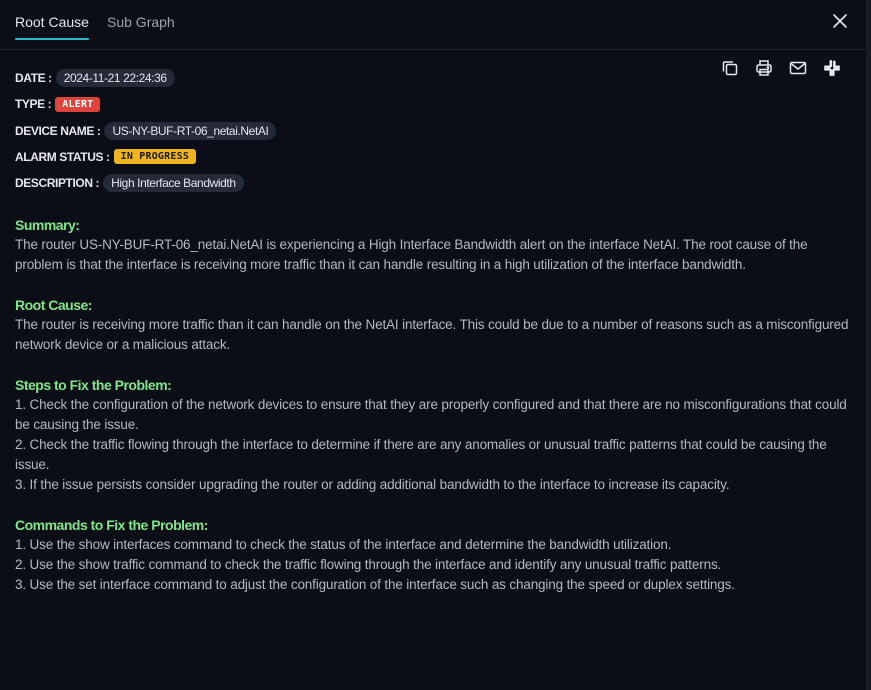 This screenshot has width=871, height=690. What do you see at coordinates (433, 25) in the screenshot?
I see `panel-header: Root Cause Sub Graph` at bounding box center [433, 25].